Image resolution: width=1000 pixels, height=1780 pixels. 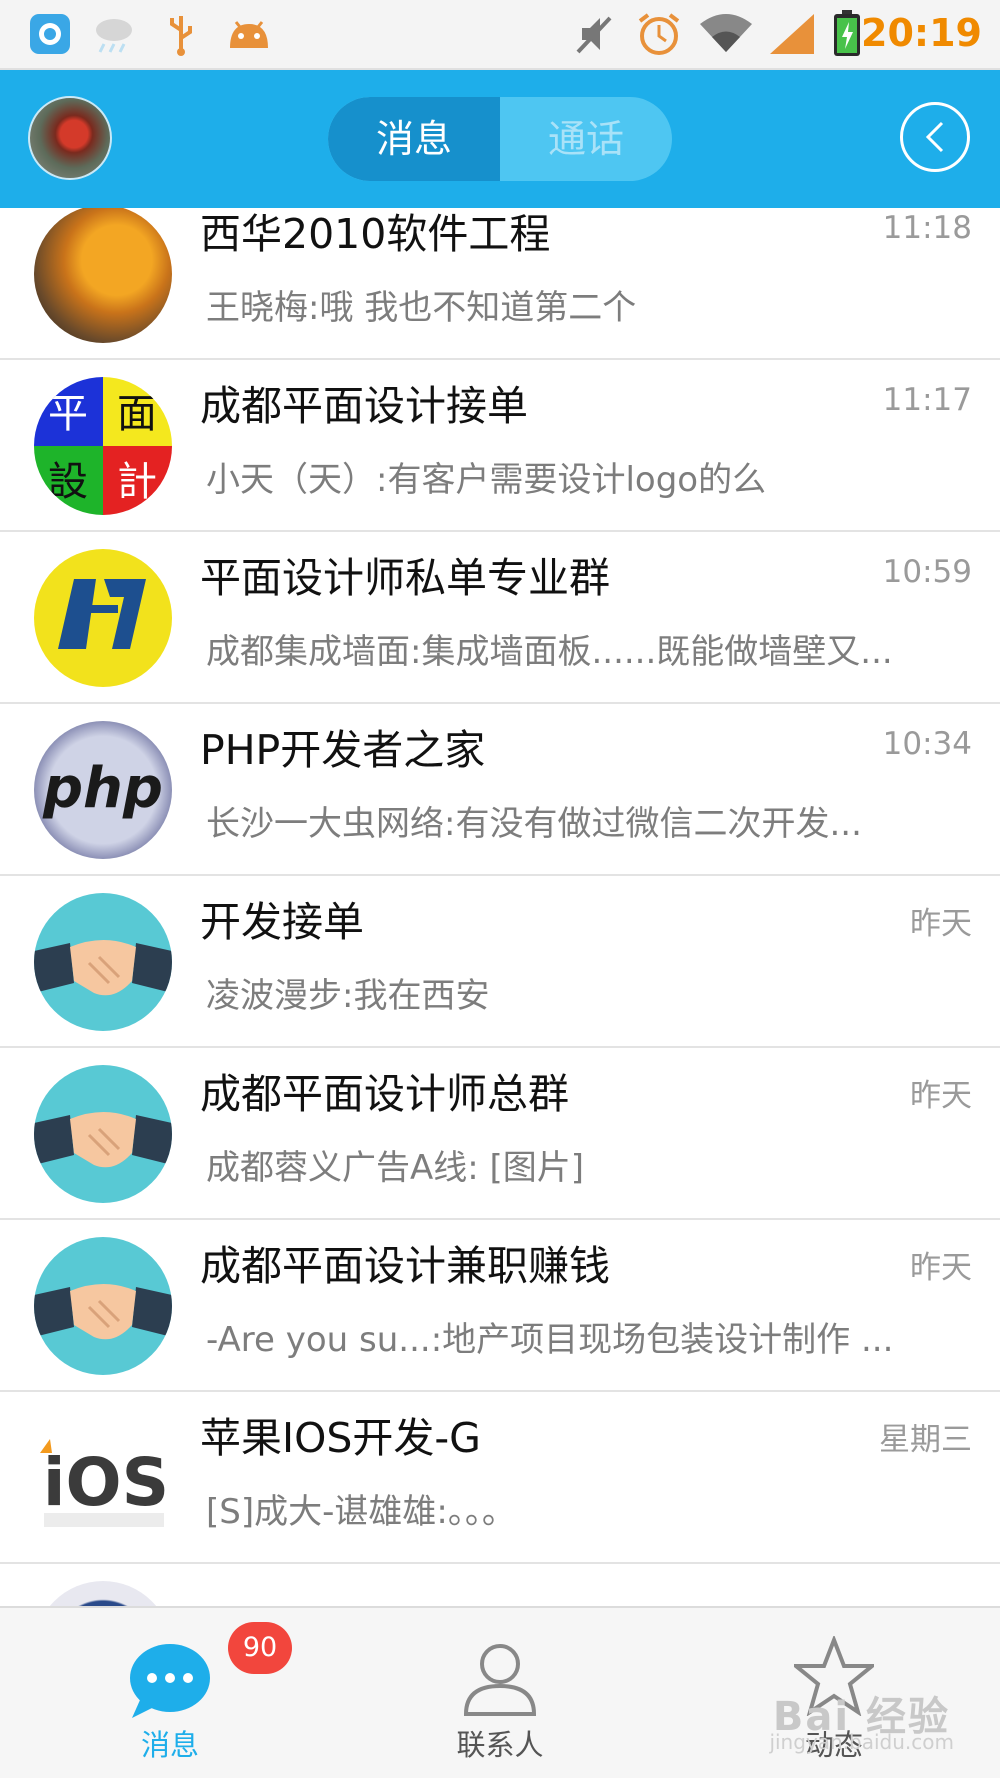 I want to click on android-icon, so click(x=249, y=34).